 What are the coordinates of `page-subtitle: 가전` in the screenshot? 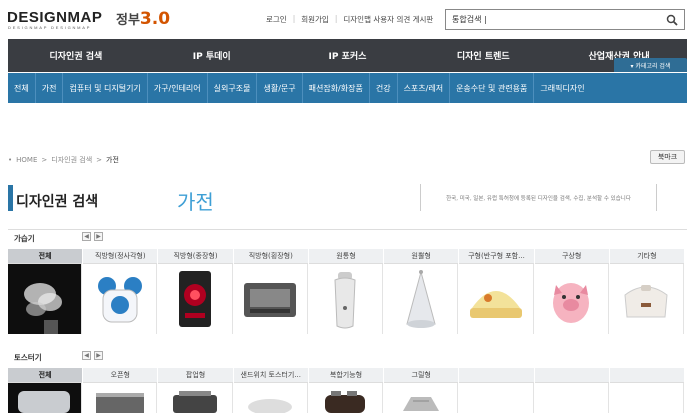 It's located at (195, 202).